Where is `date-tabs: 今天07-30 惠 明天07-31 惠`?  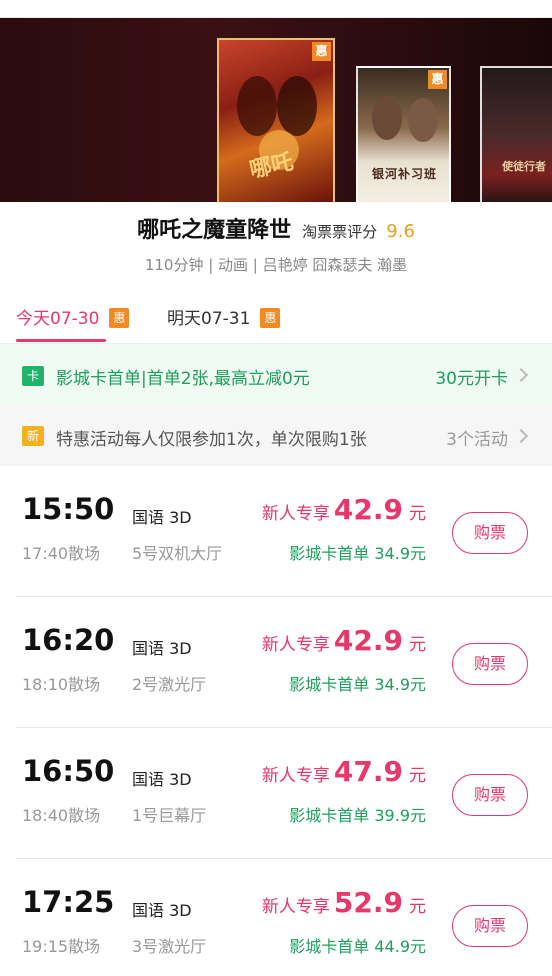
date-tabs: 今天07-30 惠 明天07-31 惠 is located at coordinates (276, 316).